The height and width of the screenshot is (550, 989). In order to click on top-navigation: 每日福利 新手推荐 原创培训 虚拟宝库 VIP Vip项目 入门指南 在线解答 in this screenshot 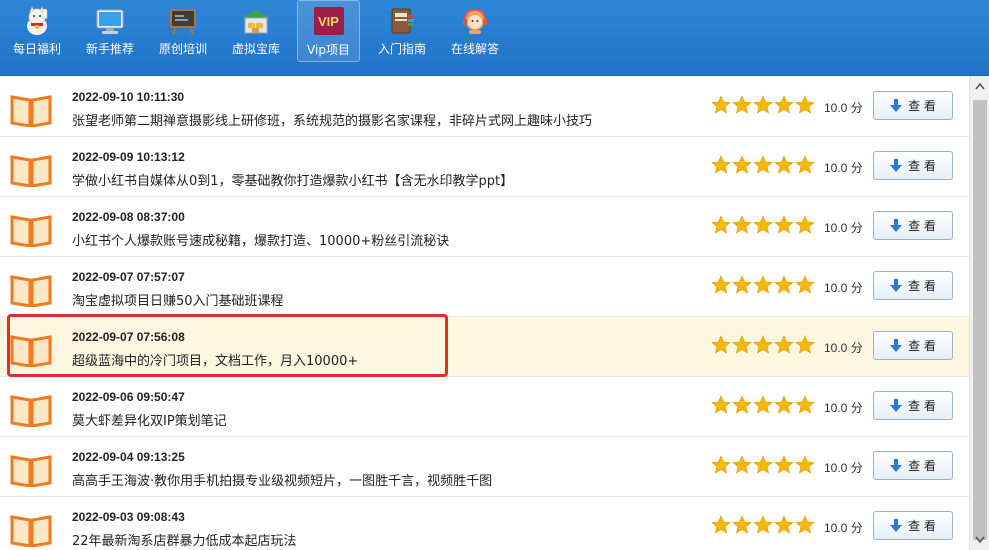, I will do `click(494, 38)`.